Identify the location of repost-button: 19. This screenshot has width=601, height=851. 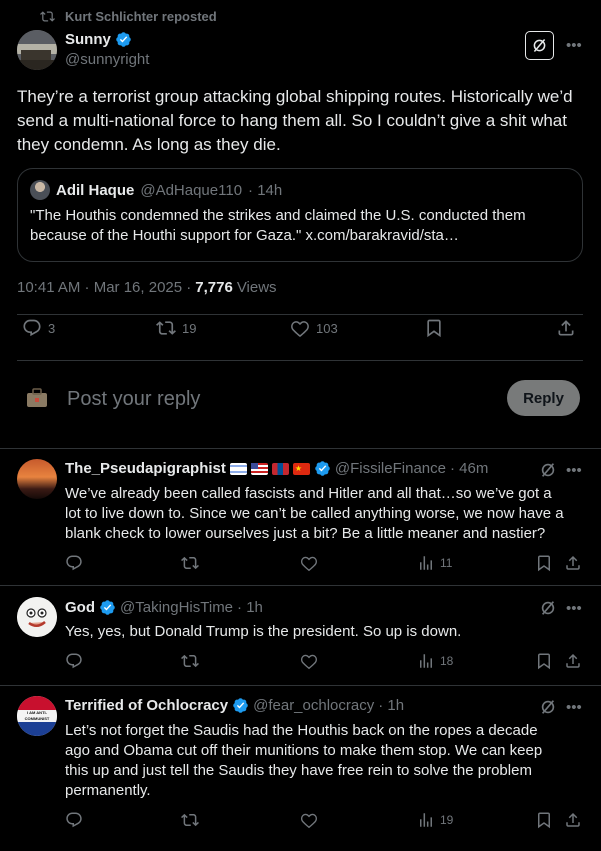
(176, 328).